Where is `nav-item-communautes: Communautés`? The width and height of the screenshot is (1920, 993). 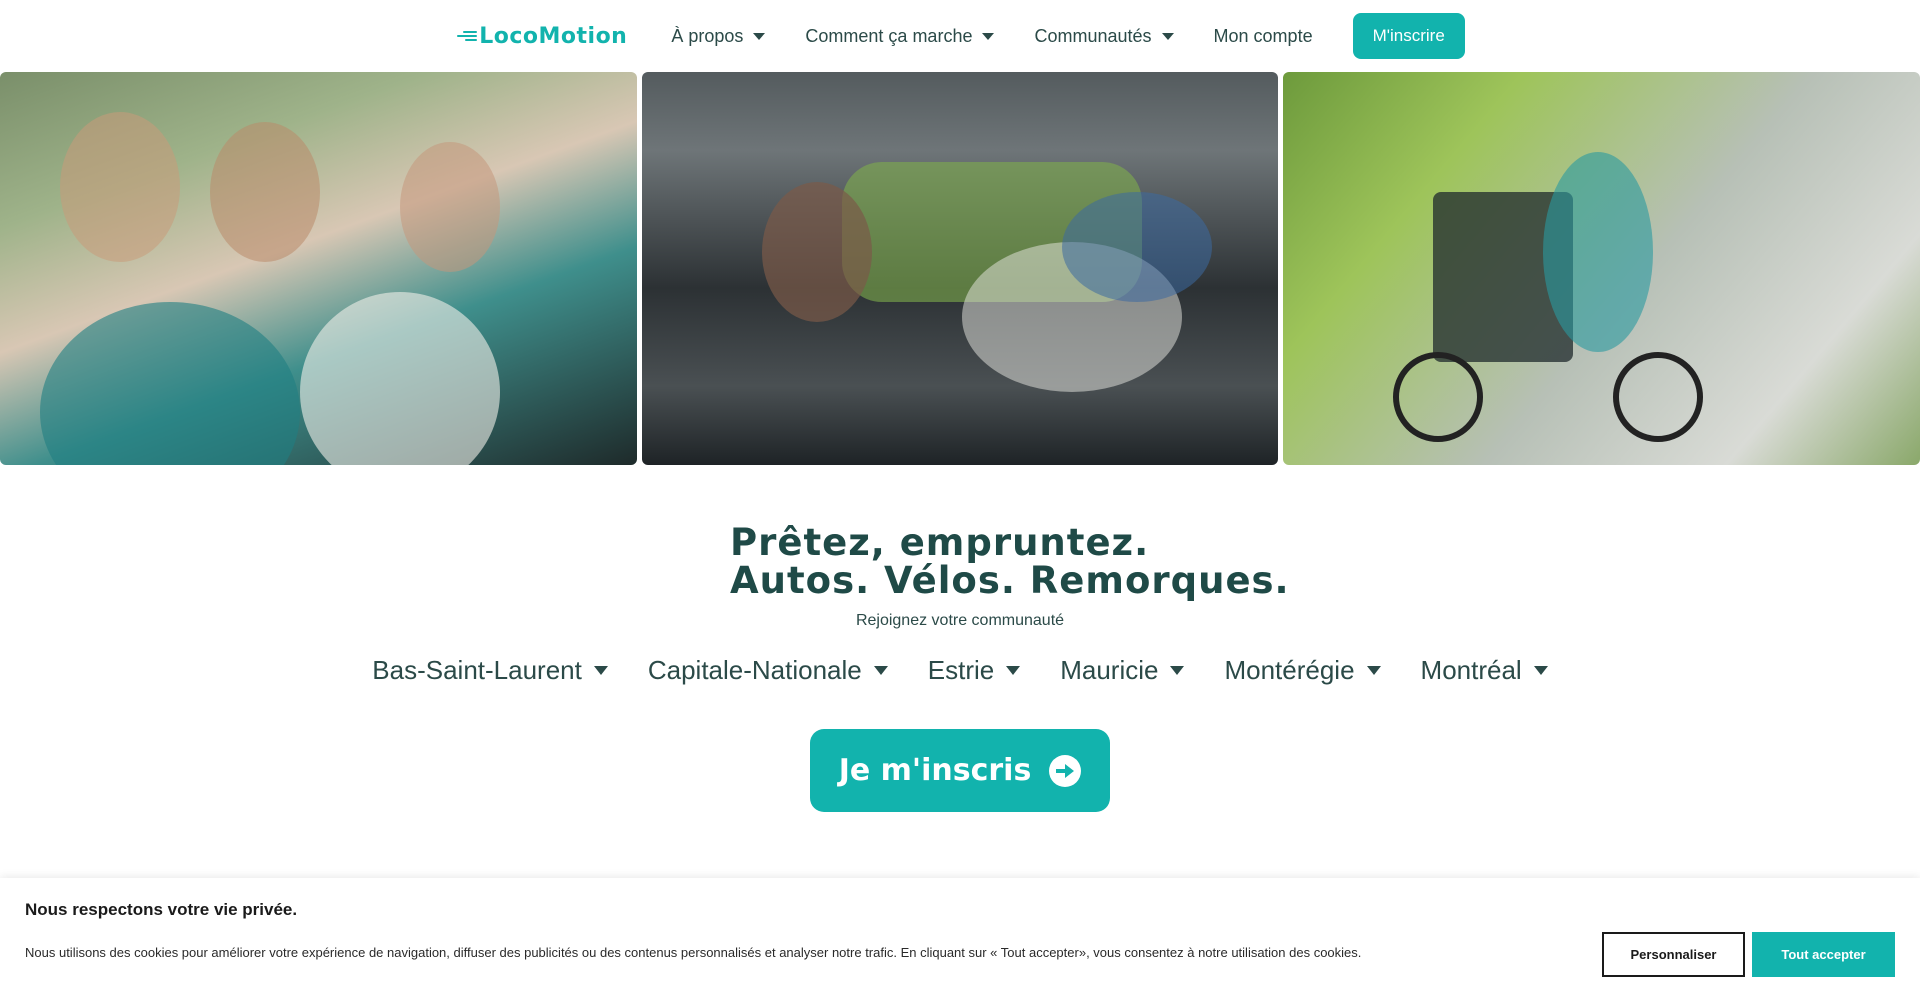
nav-item-communautes: Communautés is located at coordinates (1104, 36).